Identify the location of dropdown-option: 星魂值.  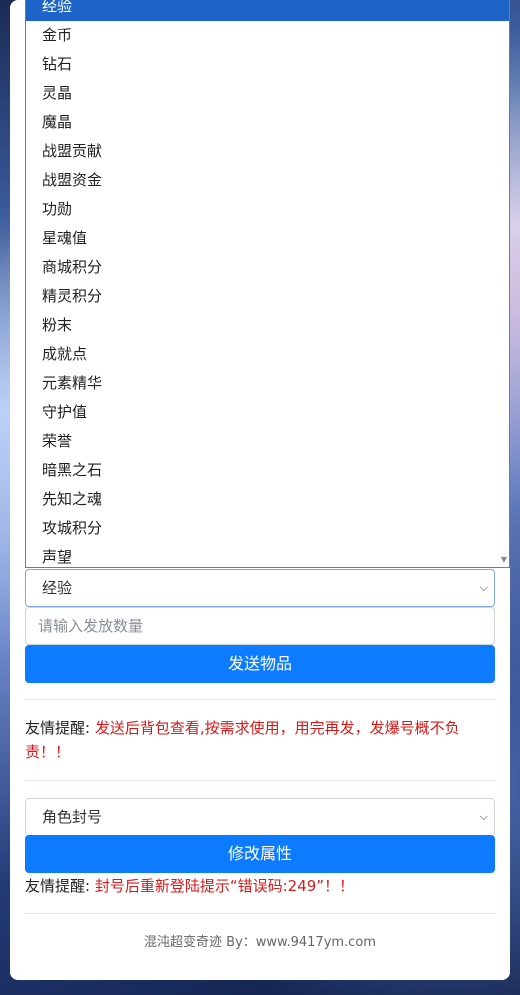
(267, 238).